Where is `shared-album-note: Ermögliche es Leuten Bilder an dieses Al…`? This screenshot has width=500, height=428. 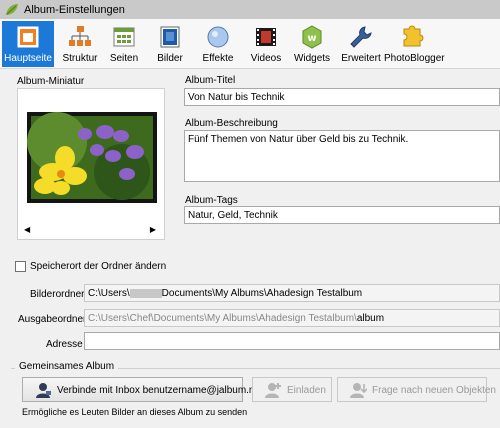 shared-album-note: Ermögliche es Leuten Bilder an dieses Al… is located at coordinates (135, 412).